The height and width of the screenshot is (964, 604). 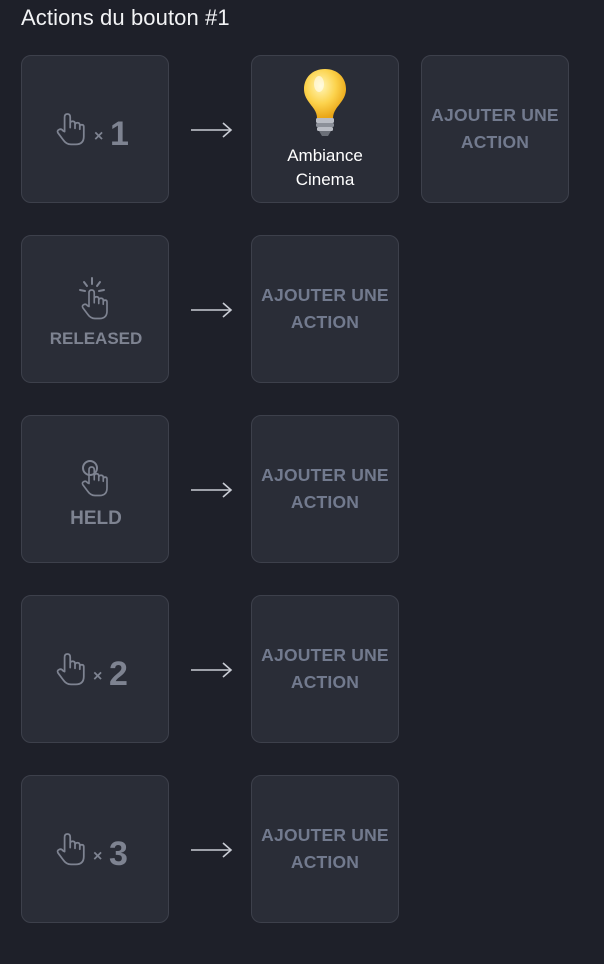 I want to click on trigger-single-tap: × 1, so click(x=95, y=129).